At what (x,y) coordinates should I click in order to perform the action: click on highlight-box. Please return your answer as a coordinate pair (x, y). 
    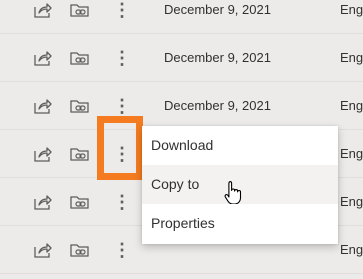
    Looking at the image, I should click on (120, 148).